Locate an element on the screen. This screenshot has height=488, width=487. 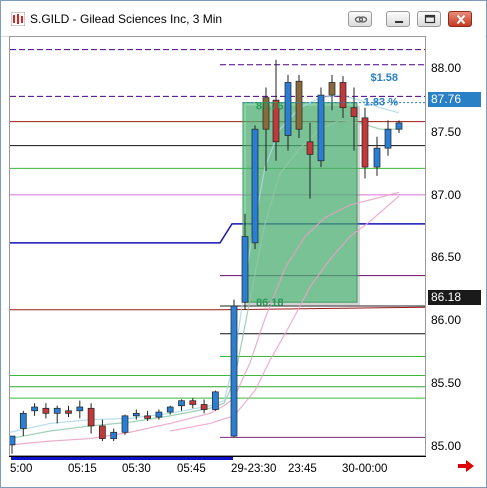
scroll-right-arrow-icon is located at coordinates (466, 466).